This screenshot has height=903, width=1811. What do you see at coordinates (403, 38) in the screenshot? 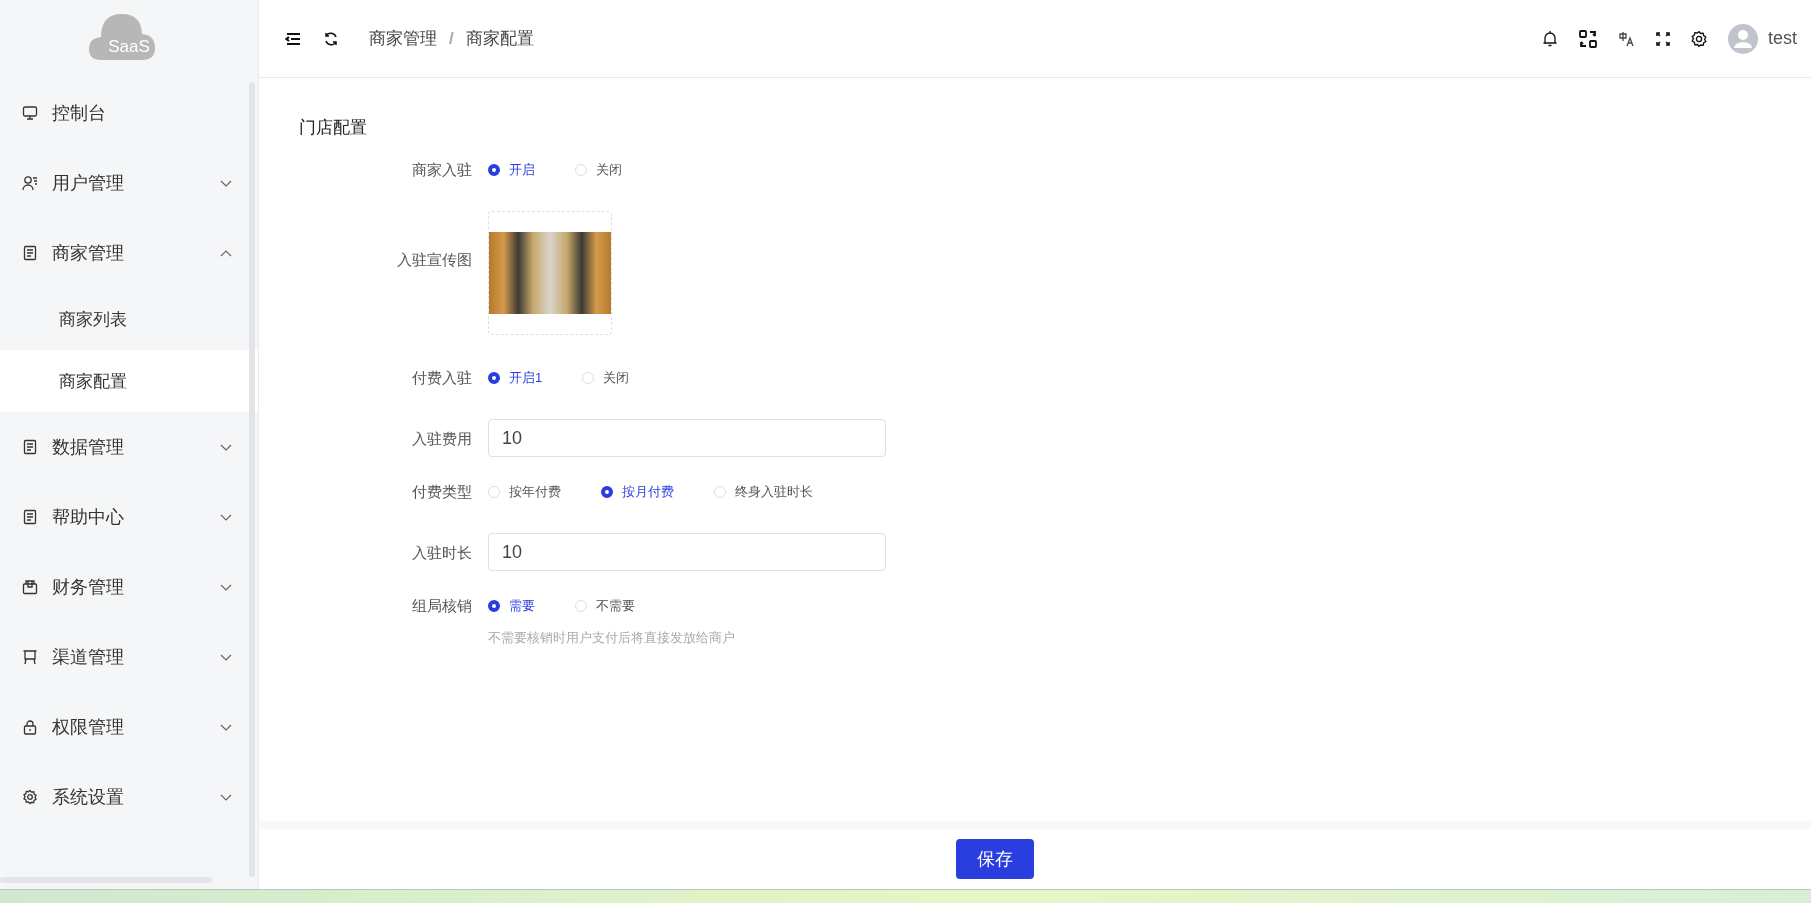
I see `breadcrumb-item: 商家管理` at bounding box center [403, 38].